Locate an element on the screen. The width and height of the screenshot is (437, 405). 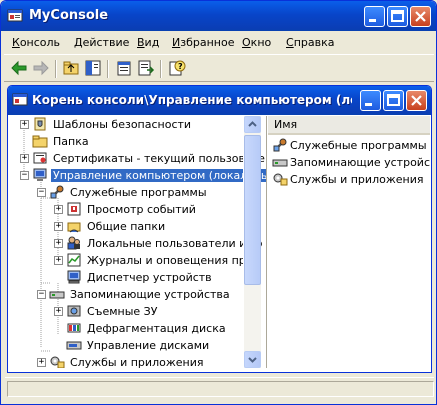
menu-window: Окно is located at coordinates (256, 42).